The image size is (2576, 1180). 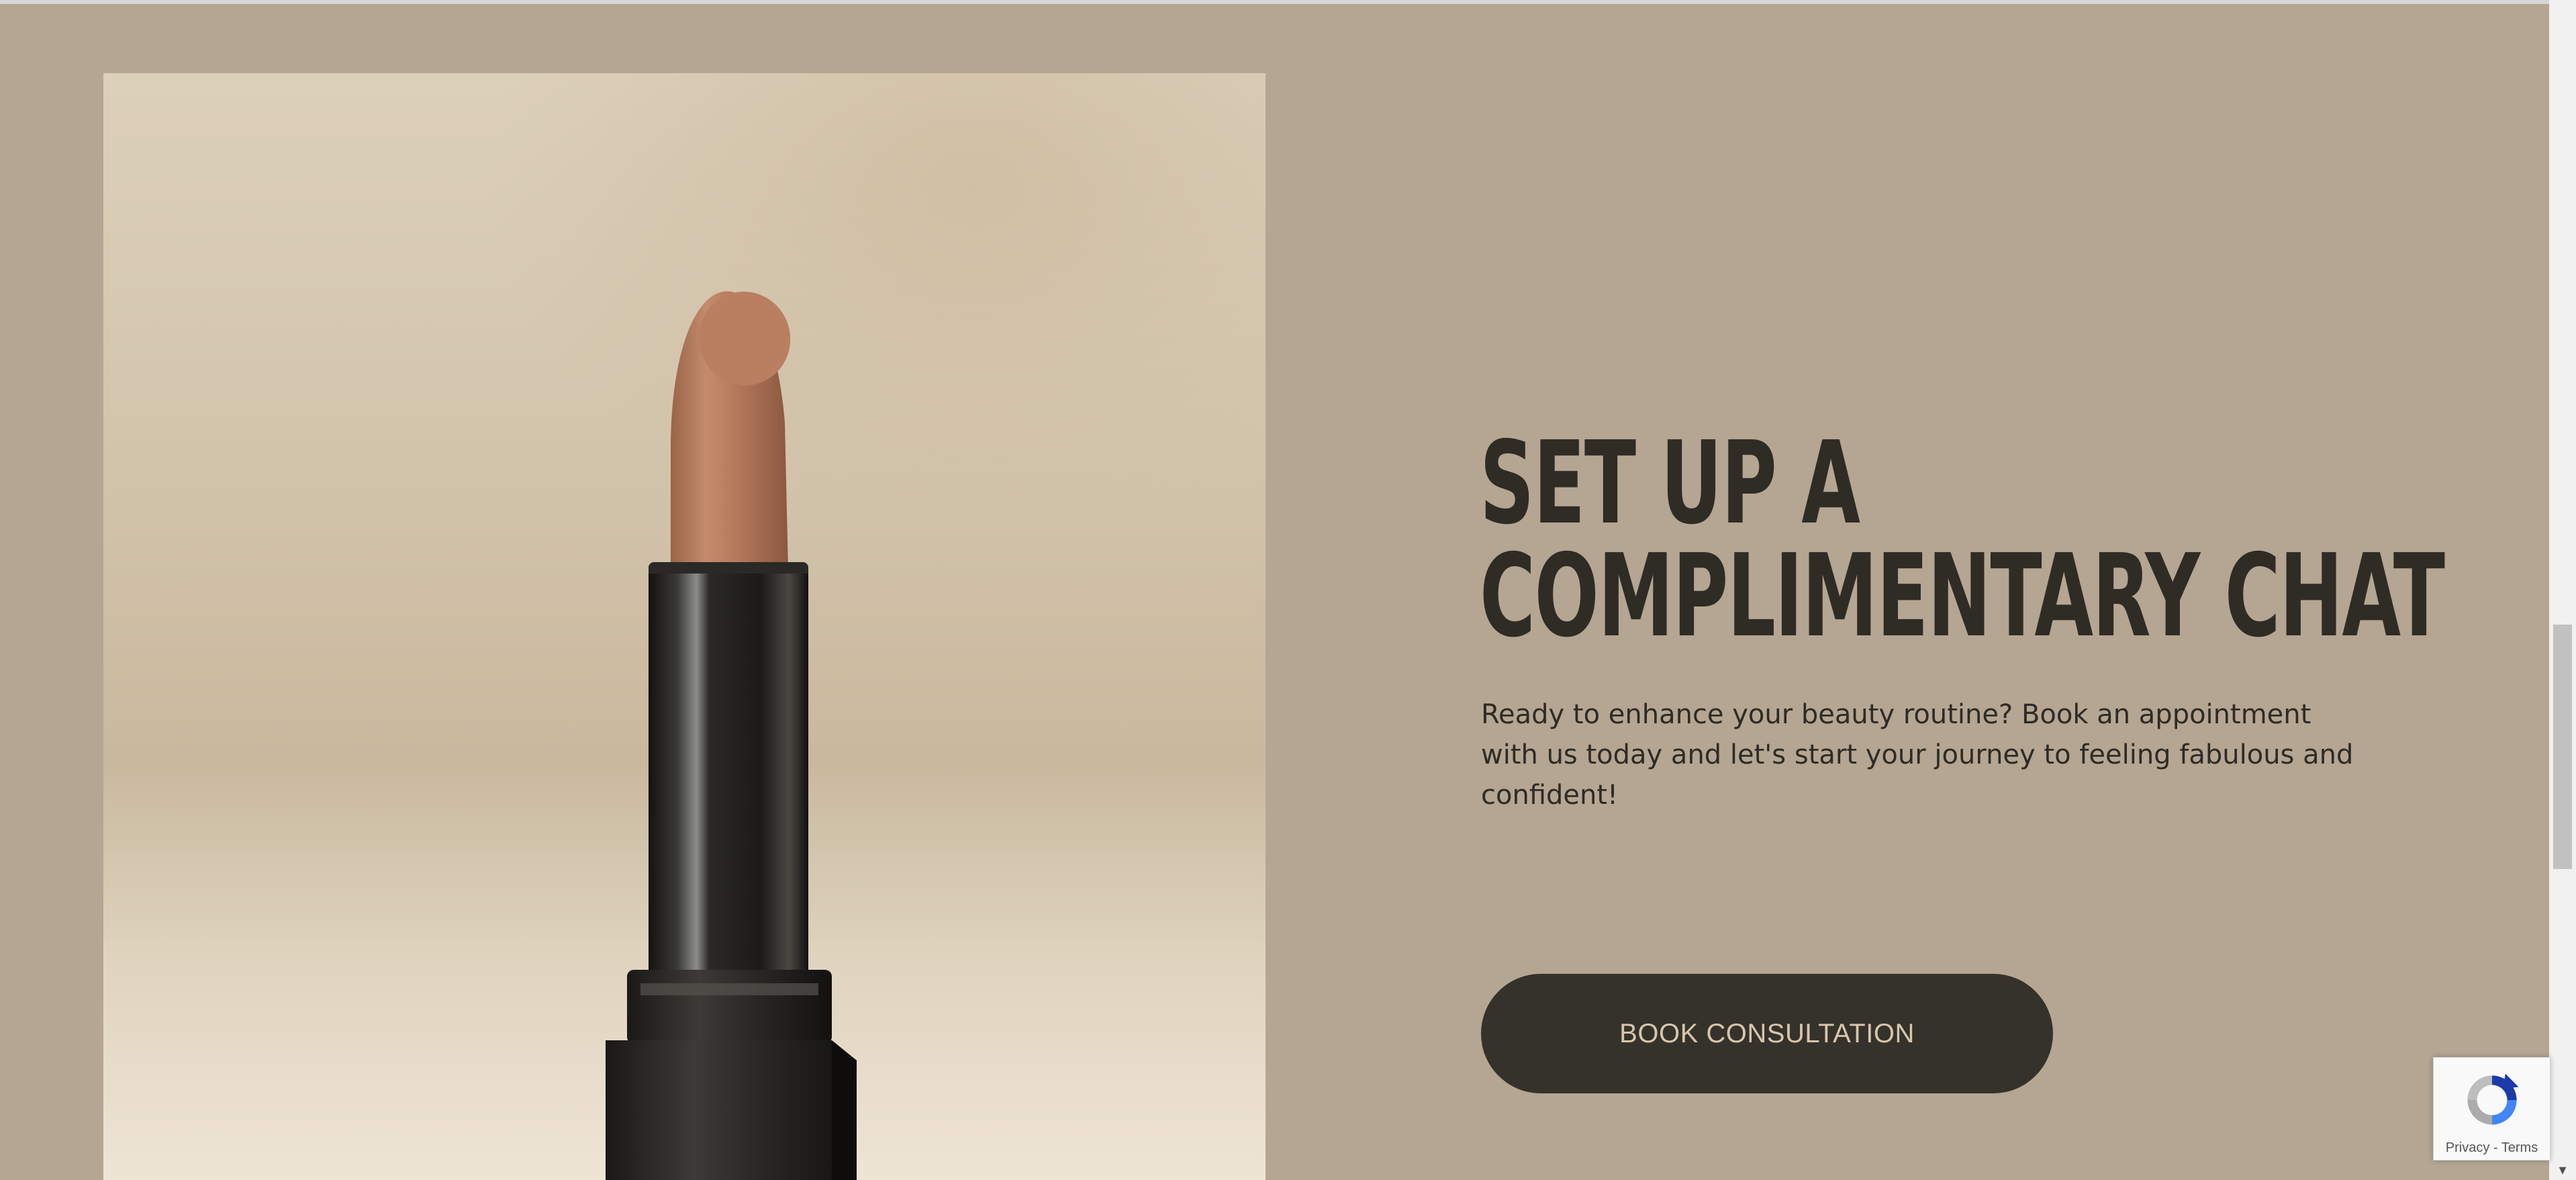 What do you see at coordinates (2519, 1147) in the screenshot?
I see `recaptcha-terms-link: Terms` at bounding box center [2519, 1147].